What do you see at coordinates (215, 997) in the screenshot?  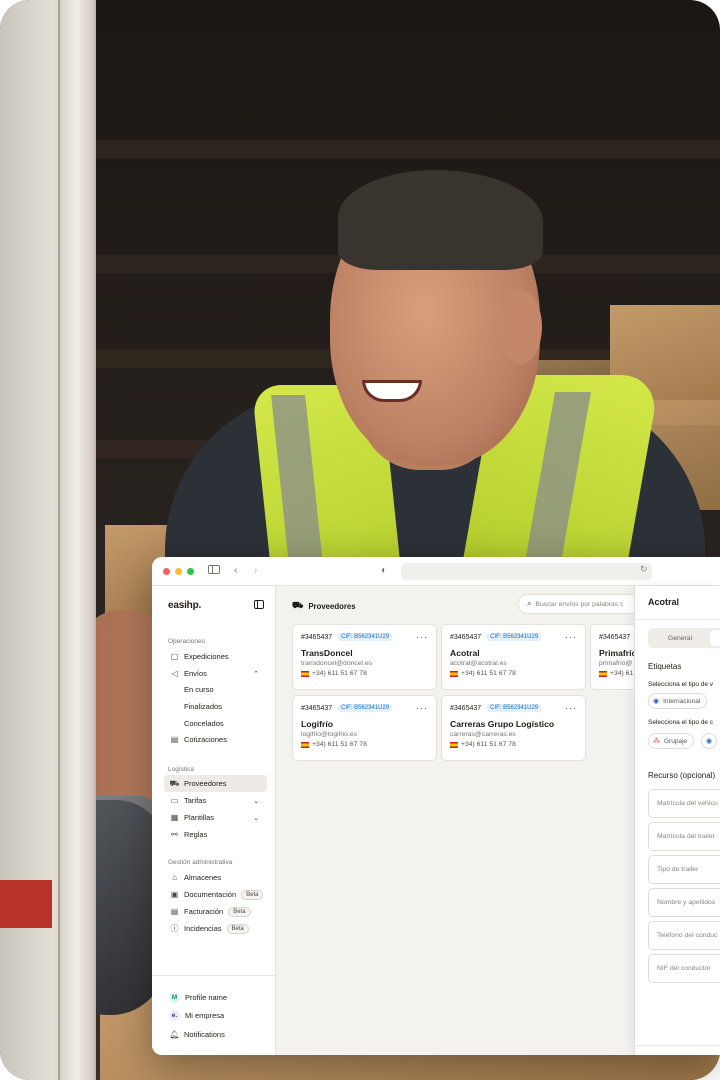 I see `profile-menu: M Profile name` at bounding box center [215, 997].